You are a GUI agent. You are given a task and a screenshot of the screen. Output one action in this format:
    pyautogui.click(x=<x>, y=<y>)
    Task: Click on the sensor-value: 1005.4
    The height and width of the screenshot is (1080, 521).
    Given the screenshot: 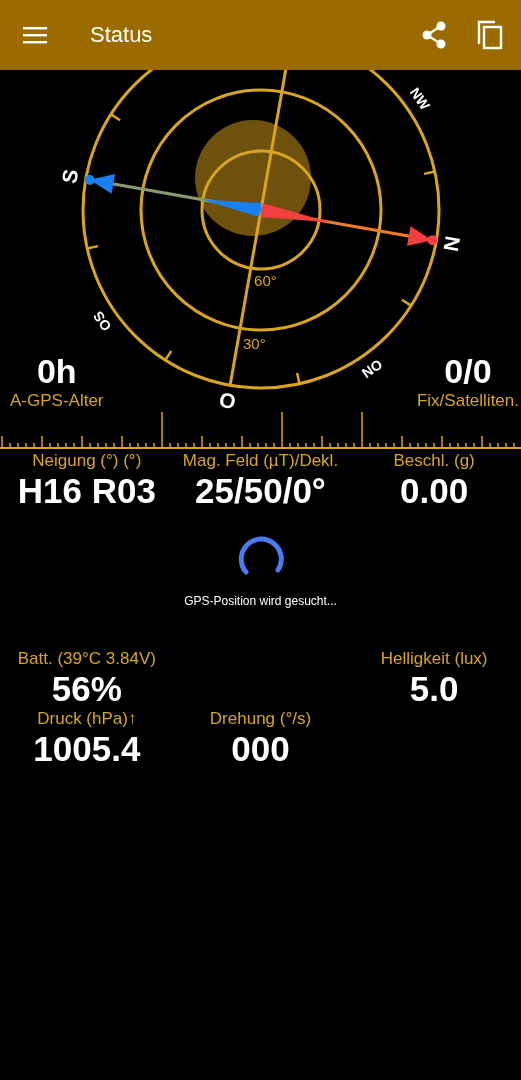 What is the action you would take?
    pyautogui.click(x=87, y=749)
    